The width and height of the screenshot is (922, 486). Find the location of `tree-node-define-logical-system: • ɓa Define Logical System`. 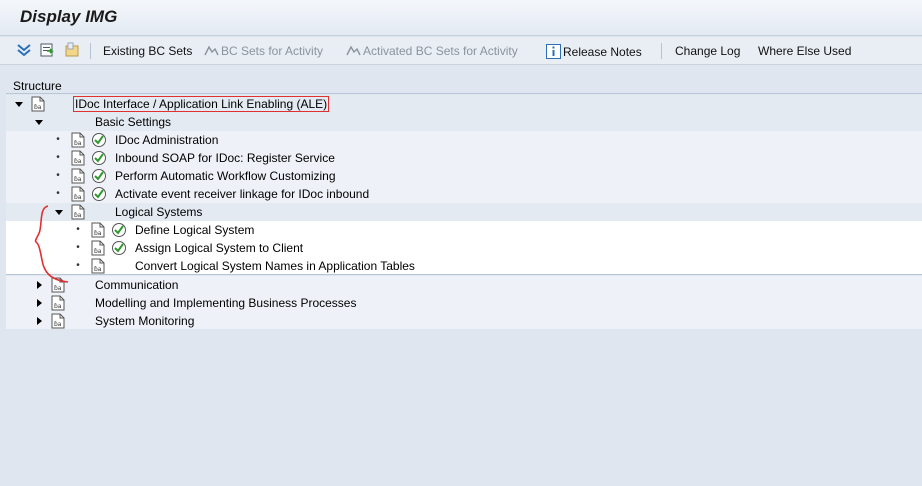

tree-node-define-logical-system: • ɓa Define Logical System is located at coordinates (464, 230).